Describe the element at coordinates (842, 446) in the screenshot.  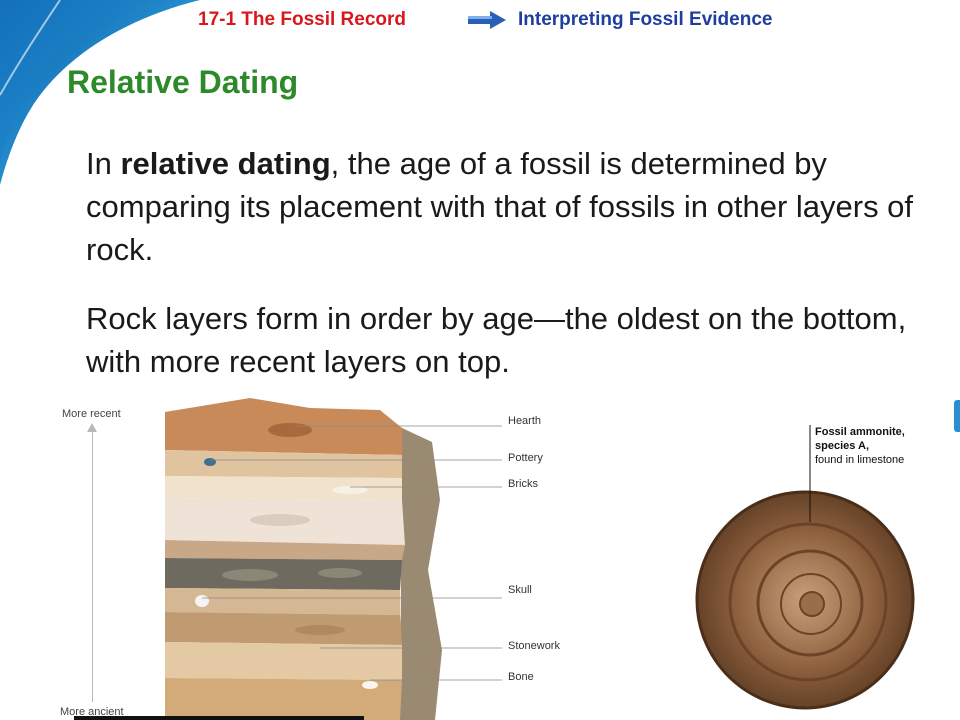
I see `caption-line-2: species A,` at that location.